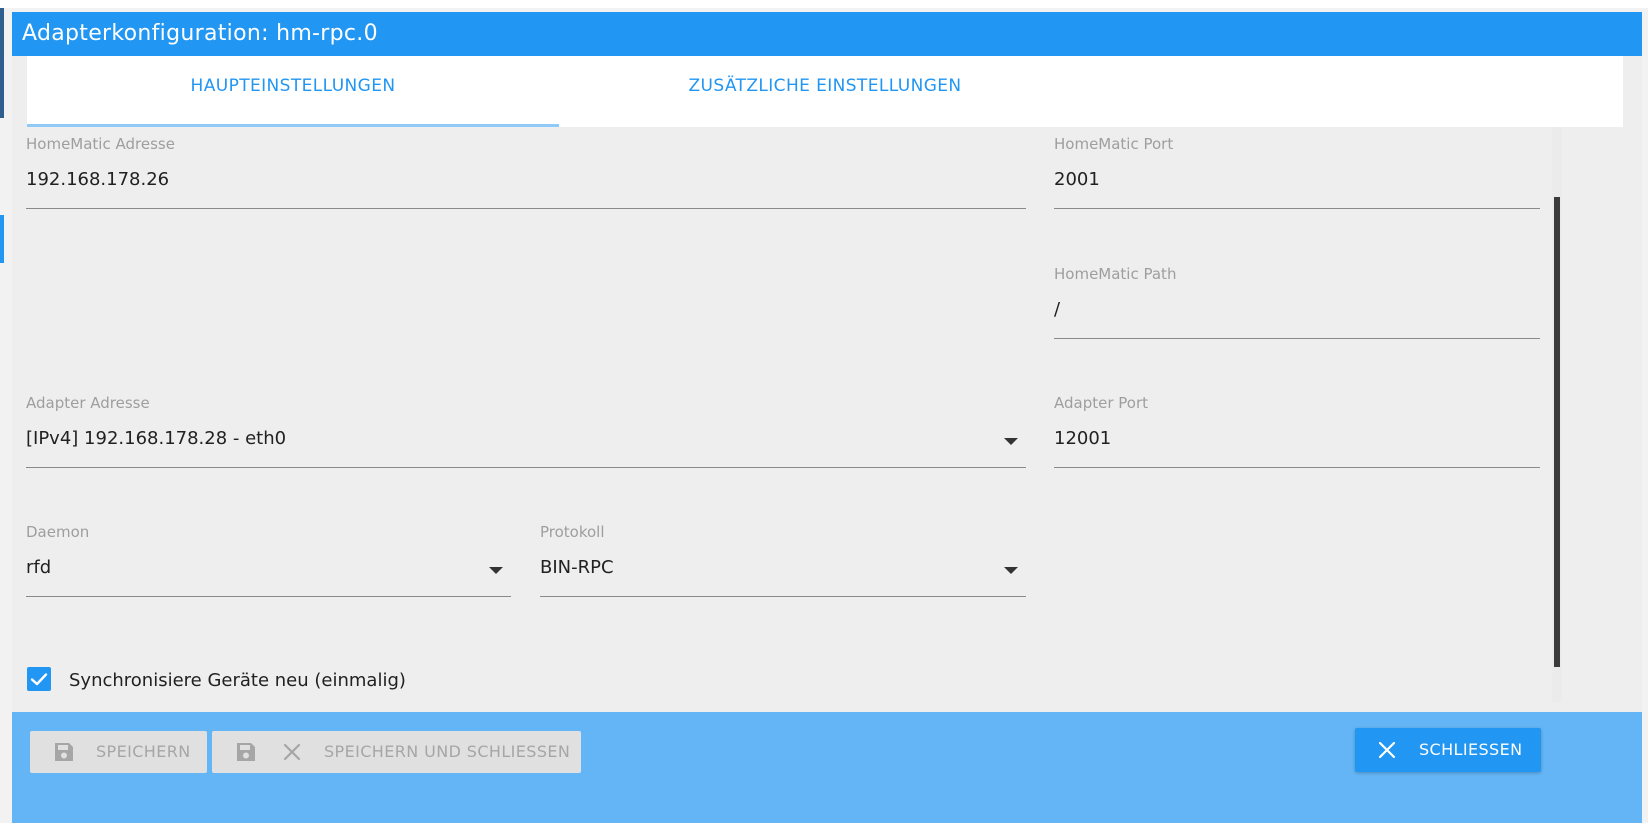 This screenshot has height=823, width=1648. What do you see at coordinates (58, 532) in the screenshot?
I see `daemon-label: Daemon` at bounding box center [58, 532].